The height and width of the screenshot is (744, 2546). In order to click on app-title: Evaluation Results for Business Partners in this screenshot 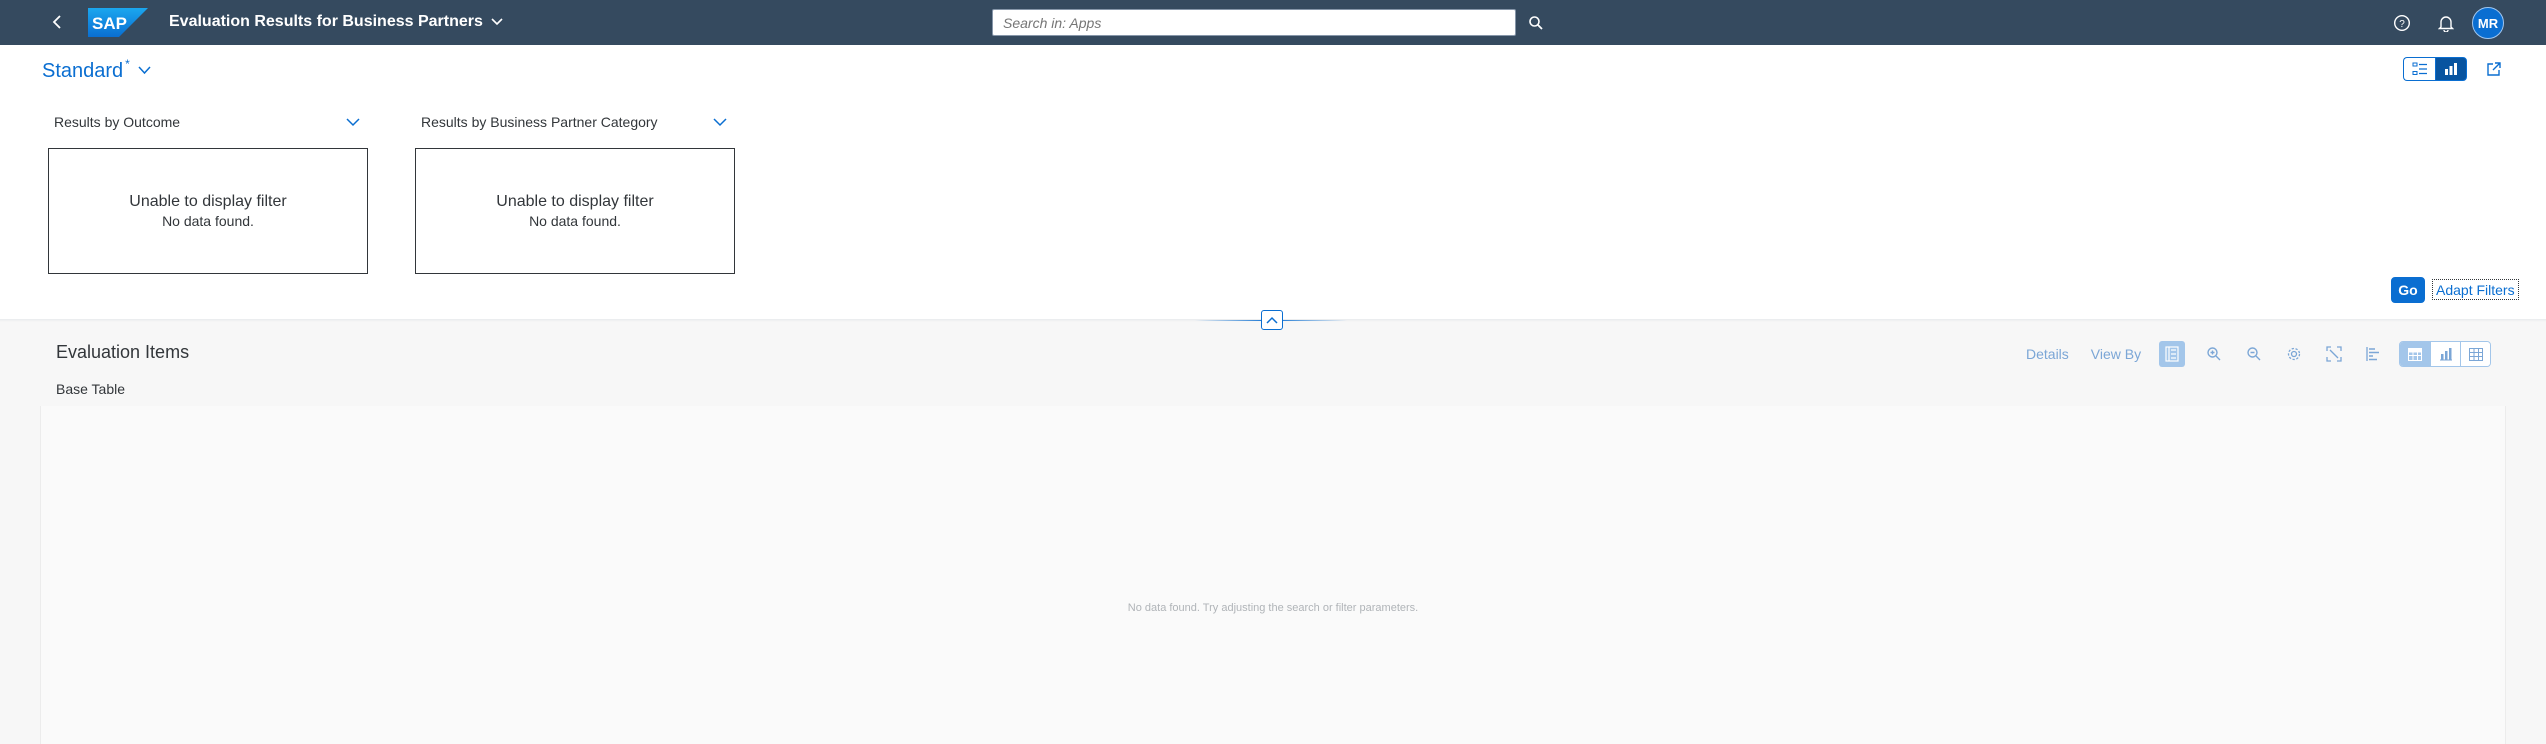, I will do `click(326, 21)`.